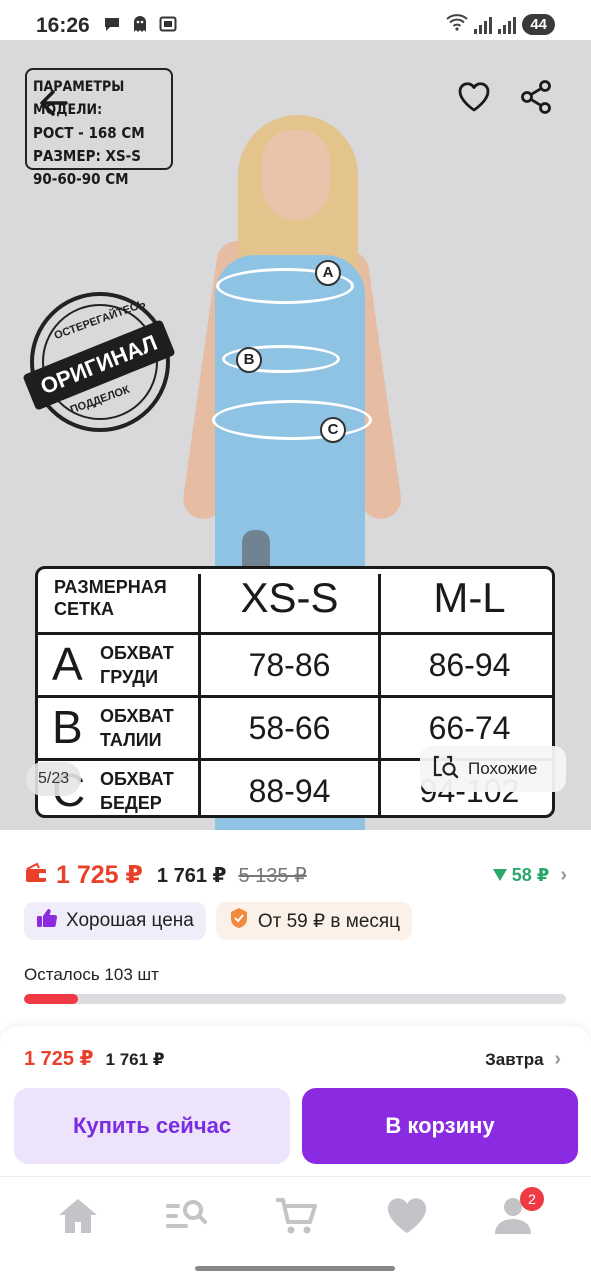 This screenshot has width=591, height=1280. Describe the element at coordinates (507, 25) in the screenshot. I see `signal-roaming-icon` at that location.